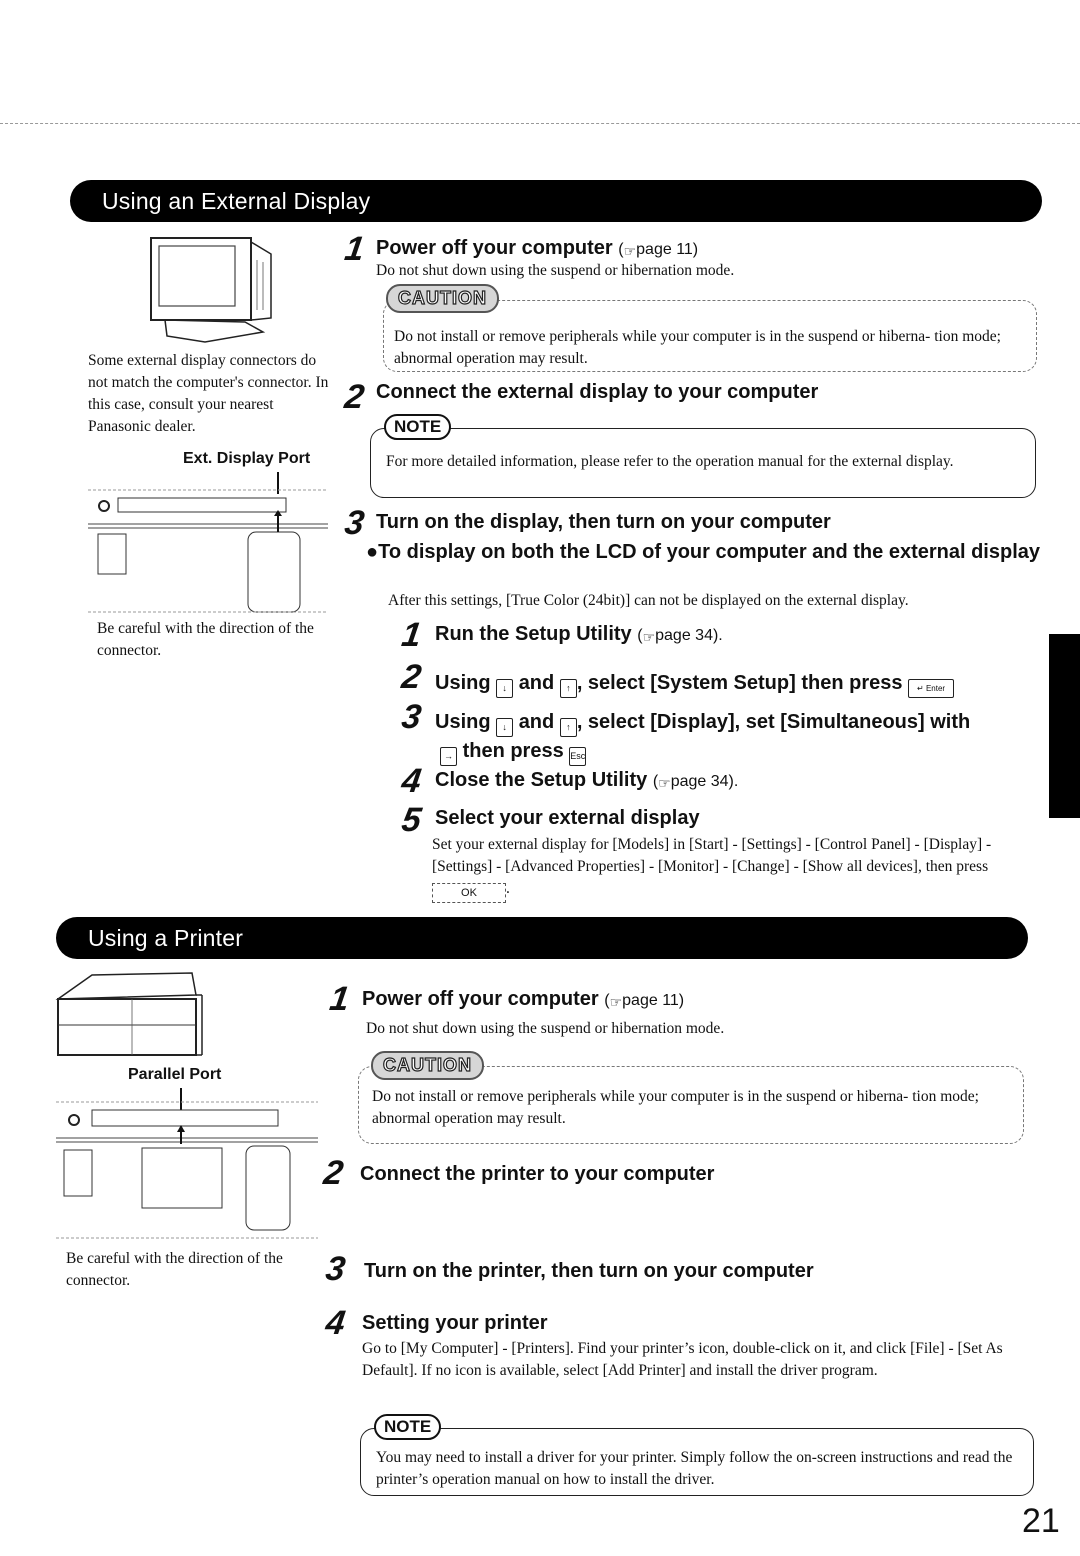 This screenshot has height=1556, width=1080. I want to click on substep-4-number: 4, so click(411, 781).